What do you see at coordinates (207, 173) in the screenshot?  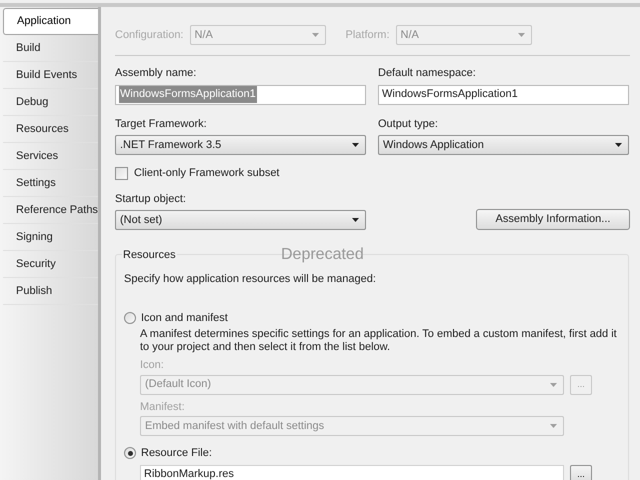 I see `checkbox-label: Client-only Framework subset` at bounding box center [207, 173].